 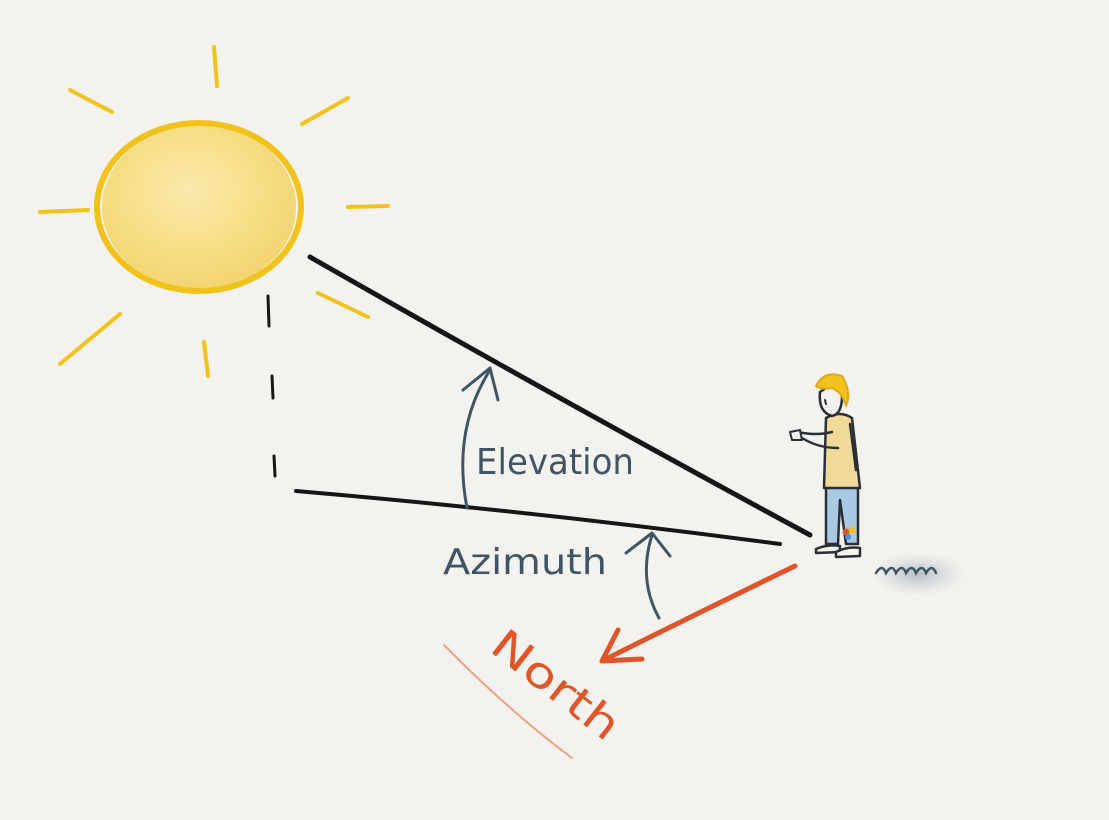 I want to click on horizon-line, so click(x=538, y=517).